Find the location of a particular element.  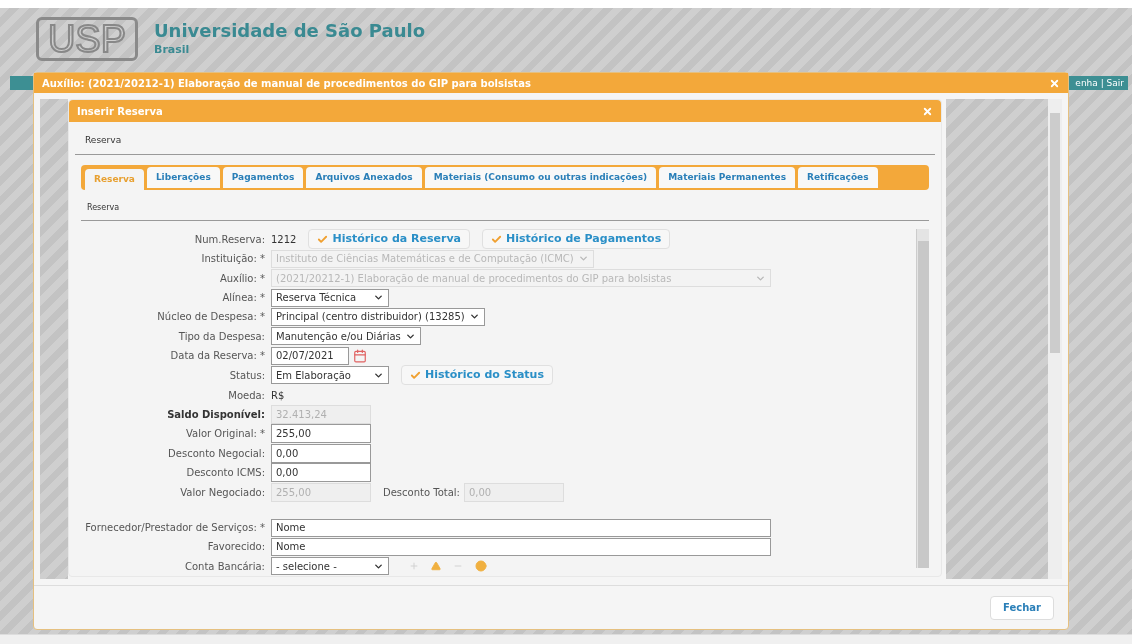

field-value: R$ is located at coordinates (278, 395).